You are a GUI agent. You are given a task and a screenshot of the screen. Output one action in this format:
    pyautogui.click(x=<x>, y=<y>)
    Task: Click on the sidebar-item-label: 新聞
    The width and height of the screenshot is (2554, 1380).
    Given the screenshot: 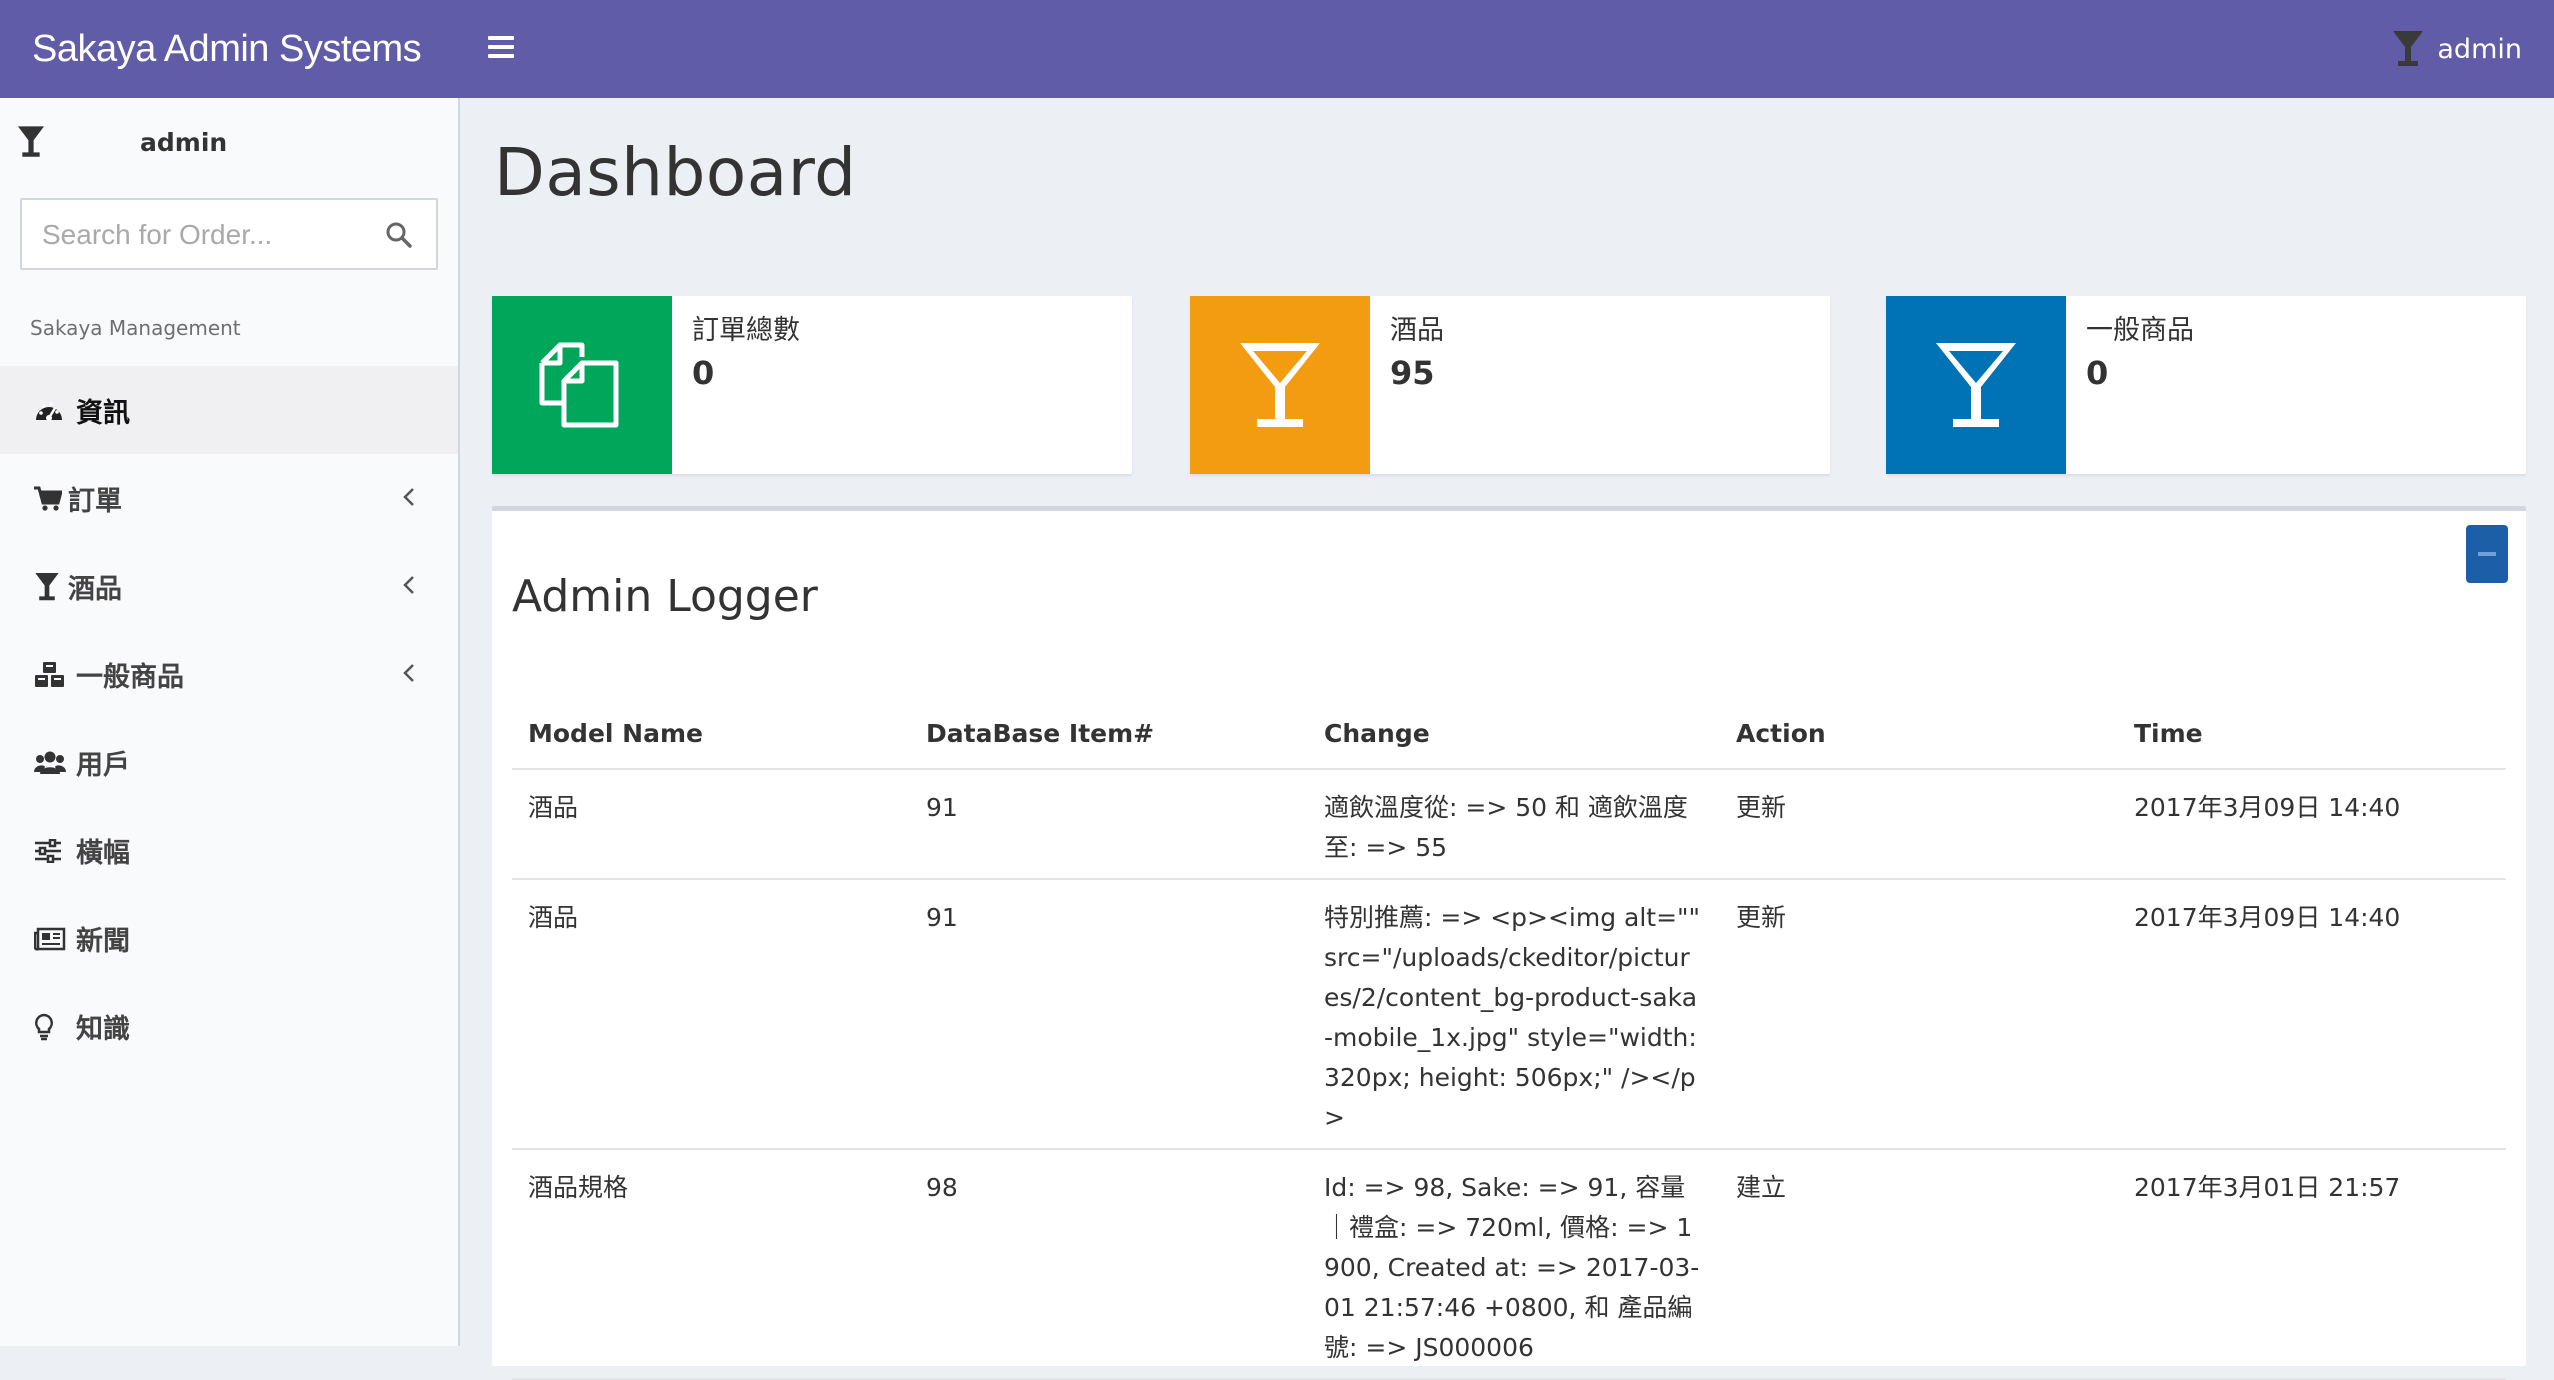 What is the action you would take?
    pyautogui.click(x=103, y=941)
    